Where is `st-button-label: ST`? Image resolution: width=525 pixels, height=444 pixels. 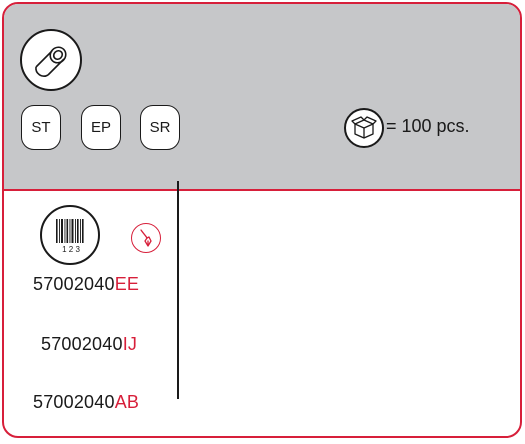 st-button-label: ST is located at coordinates (41, 127).